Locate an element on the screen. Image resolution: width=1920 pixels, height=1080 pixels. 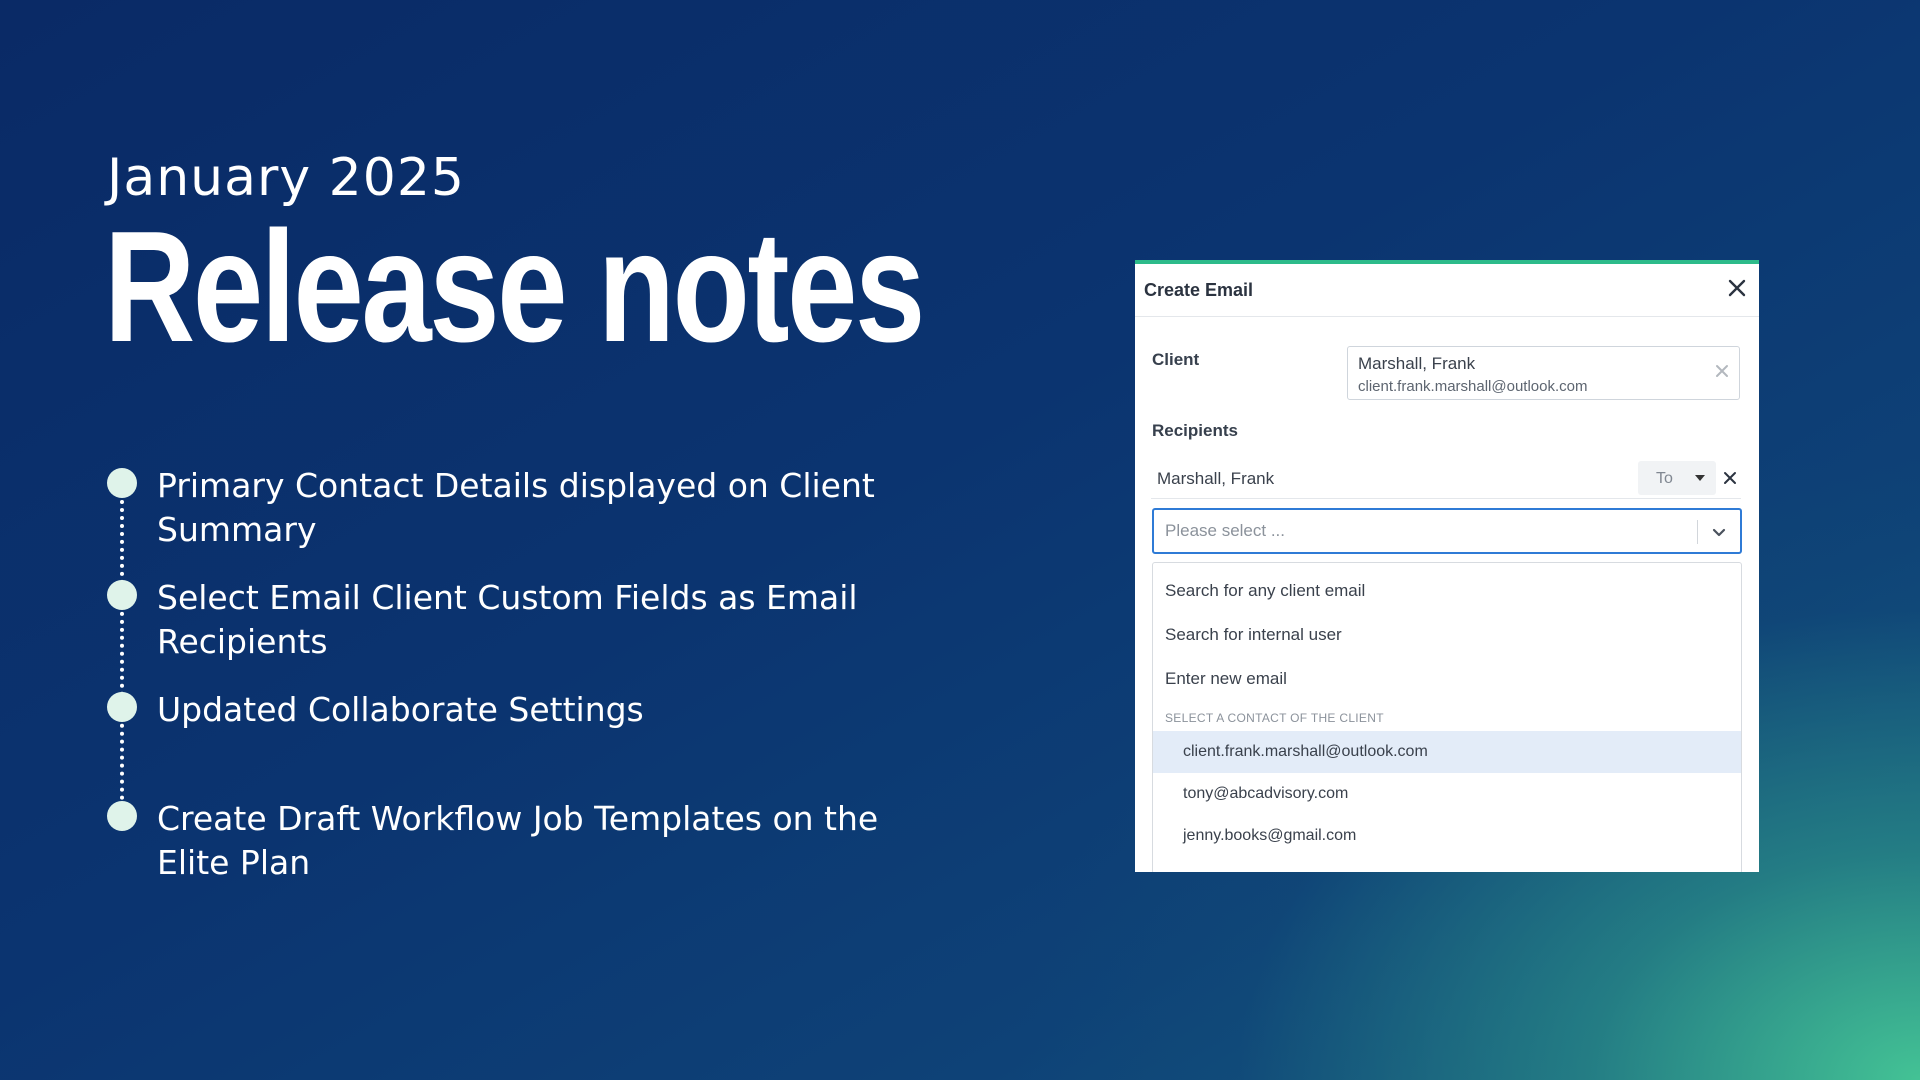
contact-email: client.frank.marshall@outlook.com is located at coordinates (1305, 751).